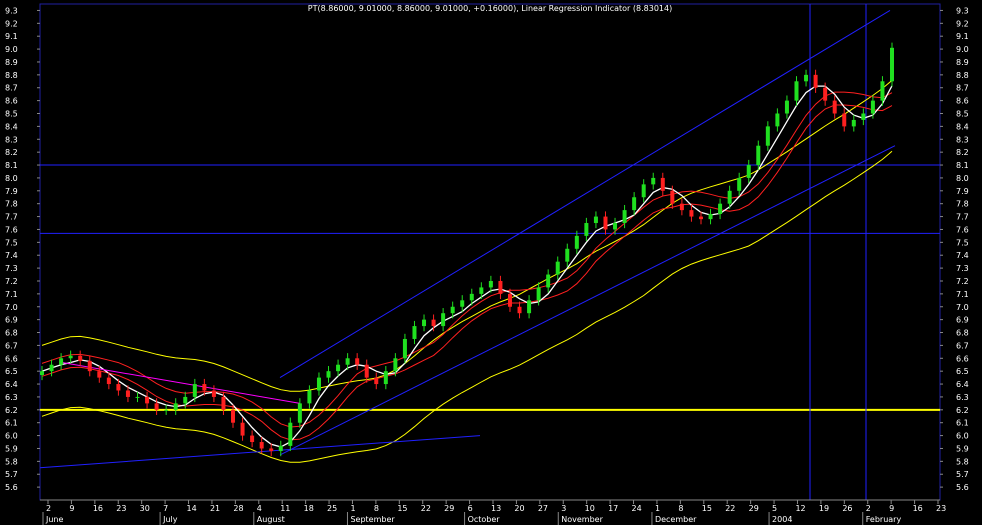 Image resolution: width=982 pixels, height=525 pixels. I want to click on x-tick-label: 24, so click(637, 508).